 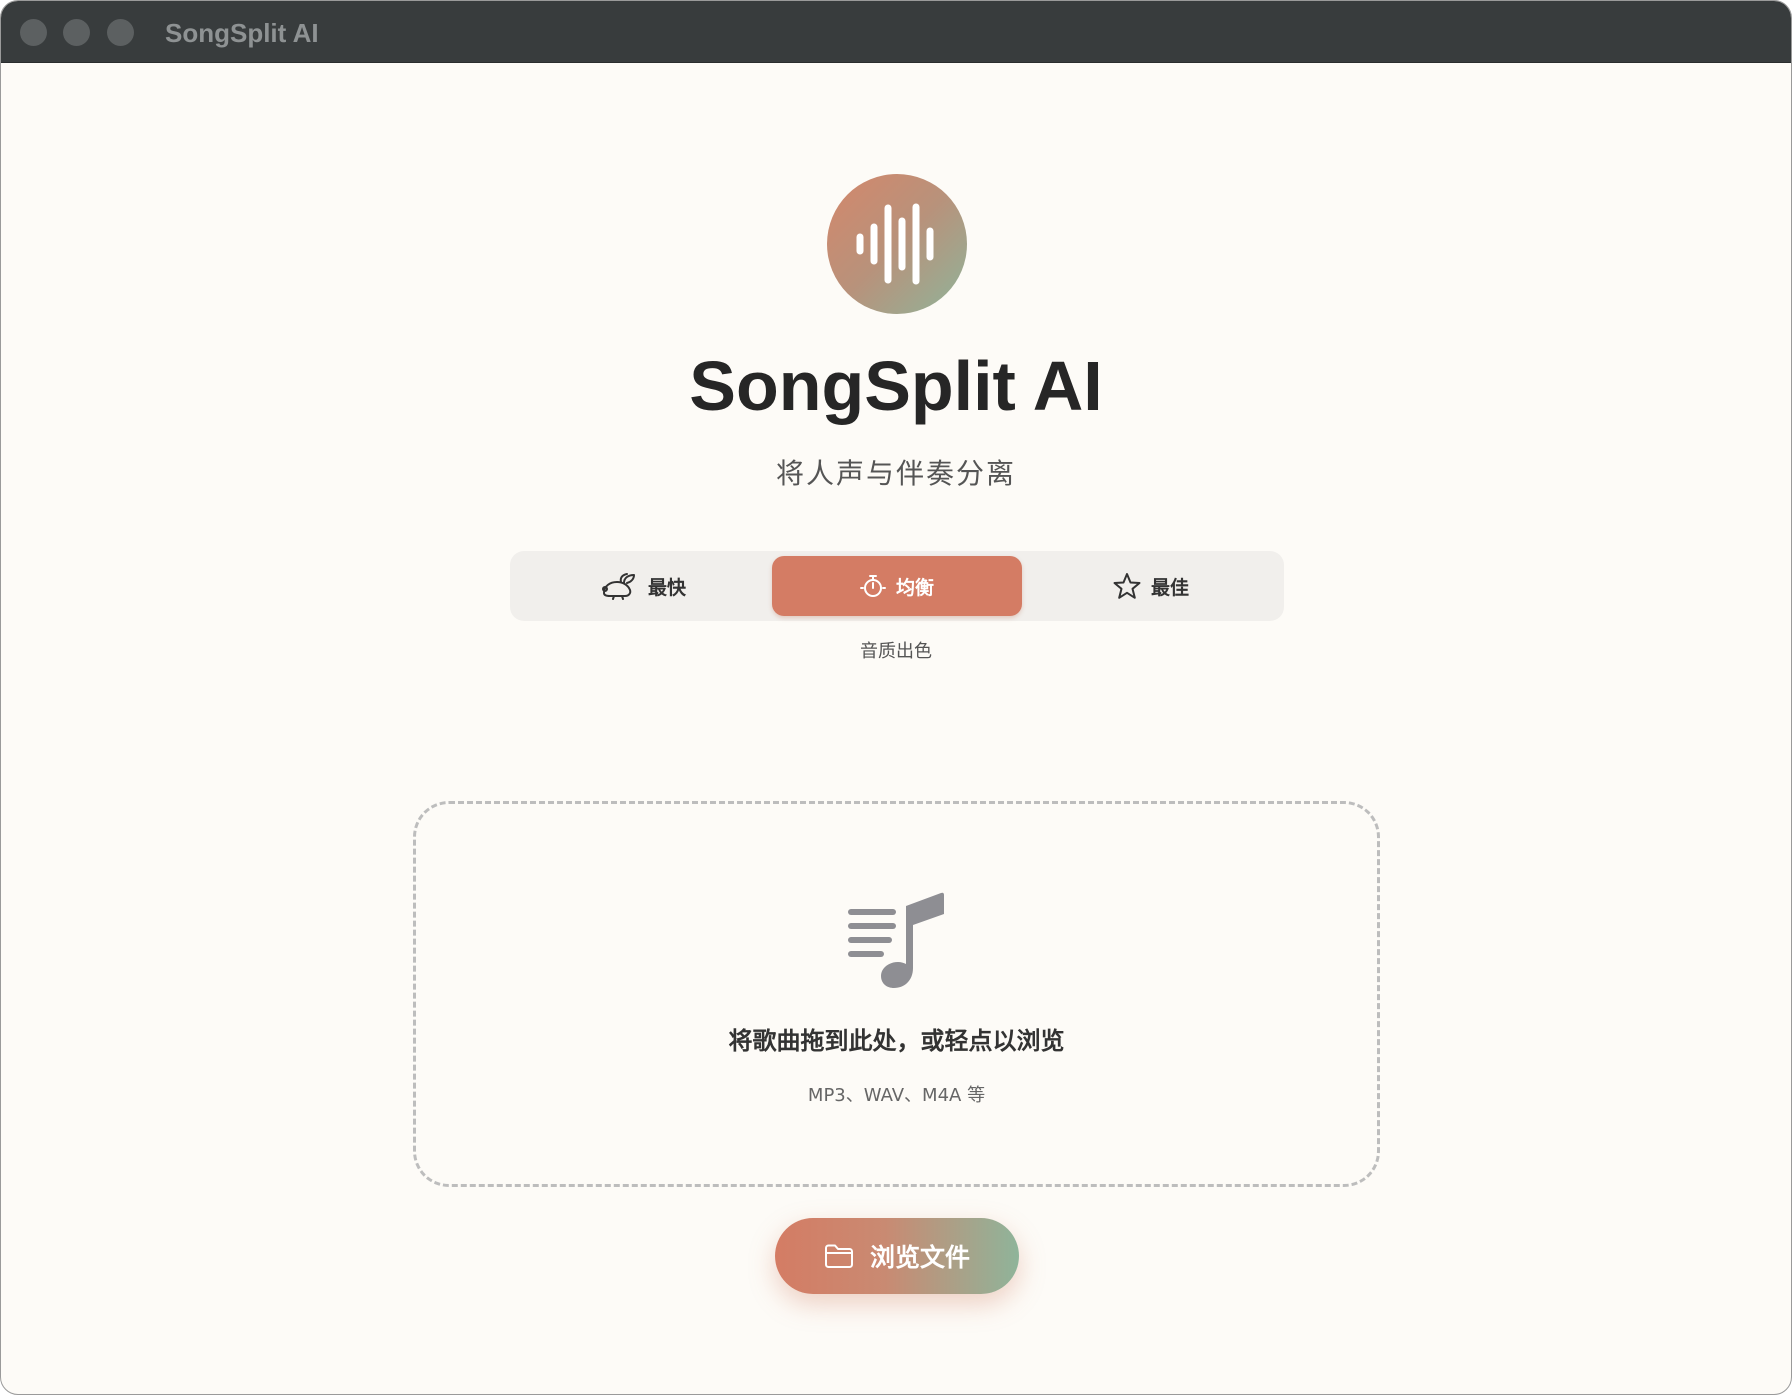 What do you see at coordinates (914, 587) in the screenshot?
I see `mode-balanced-label: 均衡` at bounding box center [914, 587].